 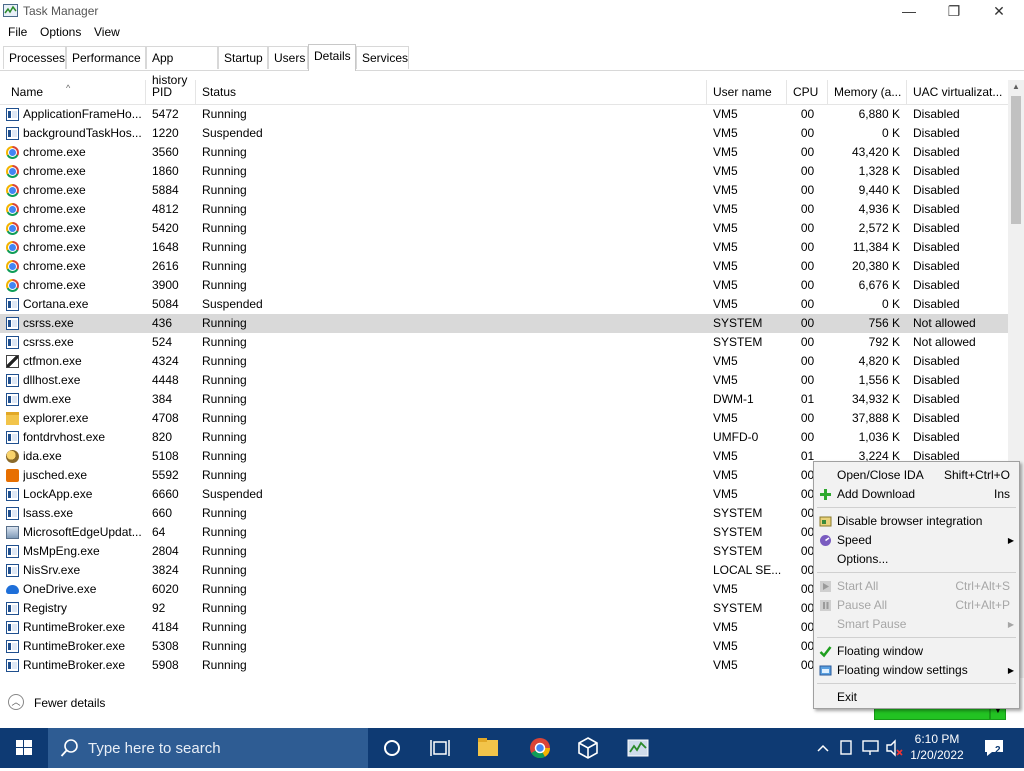 I want to click on task-manager-icon, so click(x=638, y=748).